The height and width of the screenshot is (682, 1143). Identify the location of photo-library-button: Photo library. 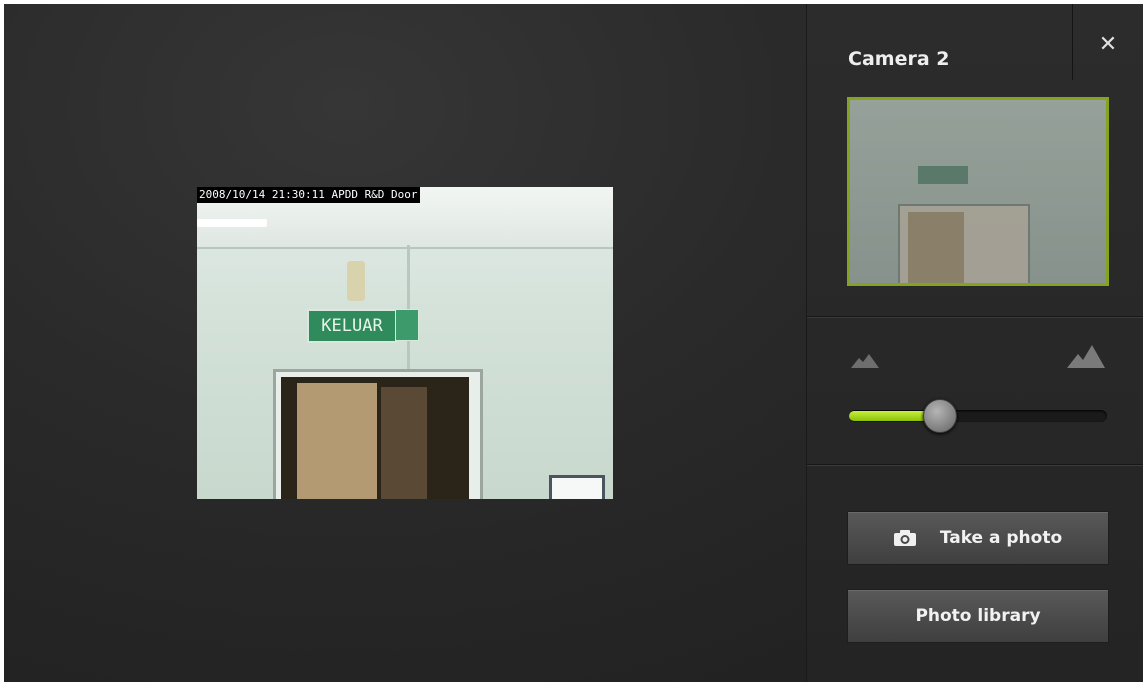
(978, 616).